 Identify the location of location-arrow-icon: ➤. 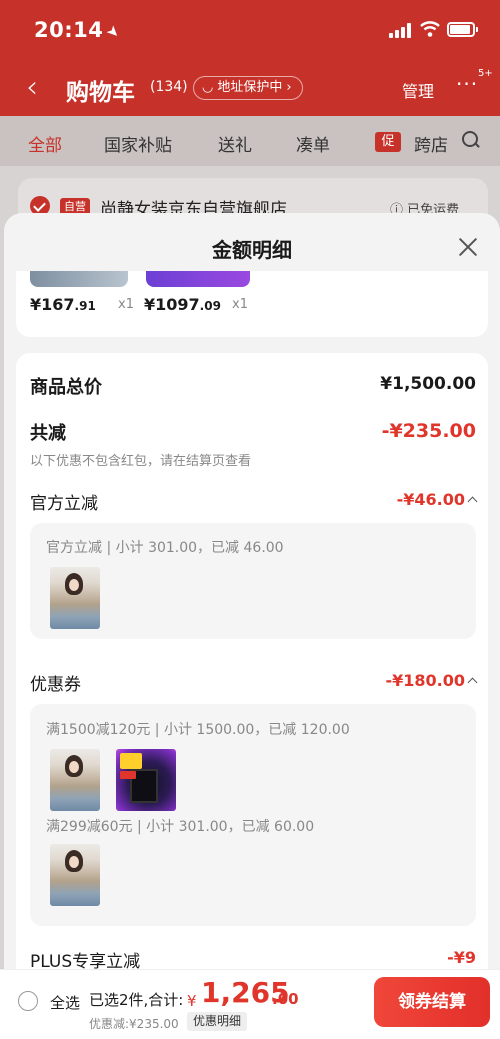
(113, 32).